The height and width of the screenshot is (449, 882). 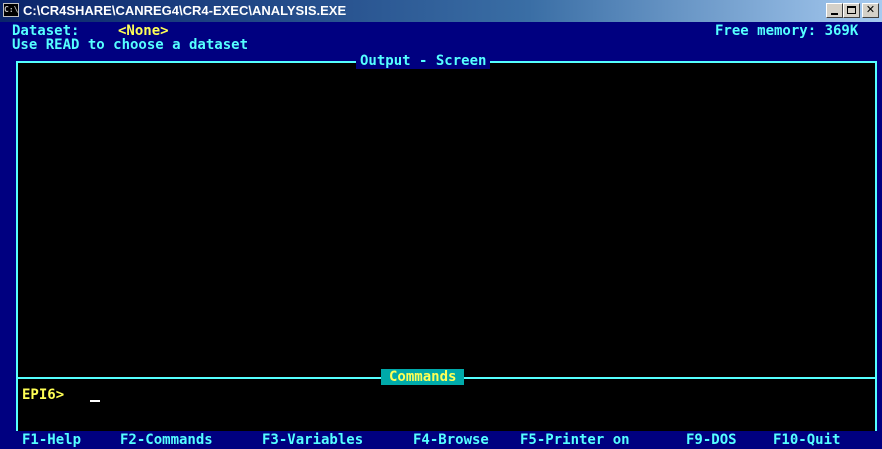 I want to click on f9-dos-key: F9-DOS, so click(x=711, y=440).